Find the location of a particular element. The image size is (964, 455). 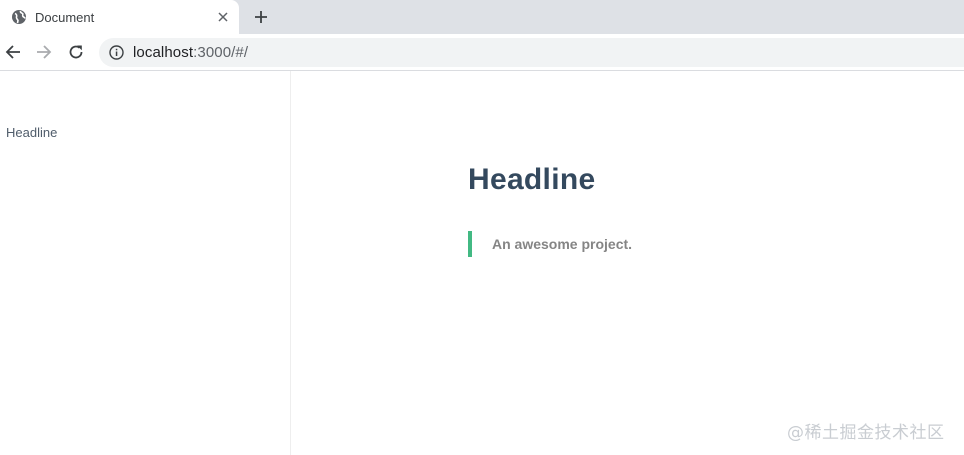

new-tab-button is located at coordinates (261, 17).